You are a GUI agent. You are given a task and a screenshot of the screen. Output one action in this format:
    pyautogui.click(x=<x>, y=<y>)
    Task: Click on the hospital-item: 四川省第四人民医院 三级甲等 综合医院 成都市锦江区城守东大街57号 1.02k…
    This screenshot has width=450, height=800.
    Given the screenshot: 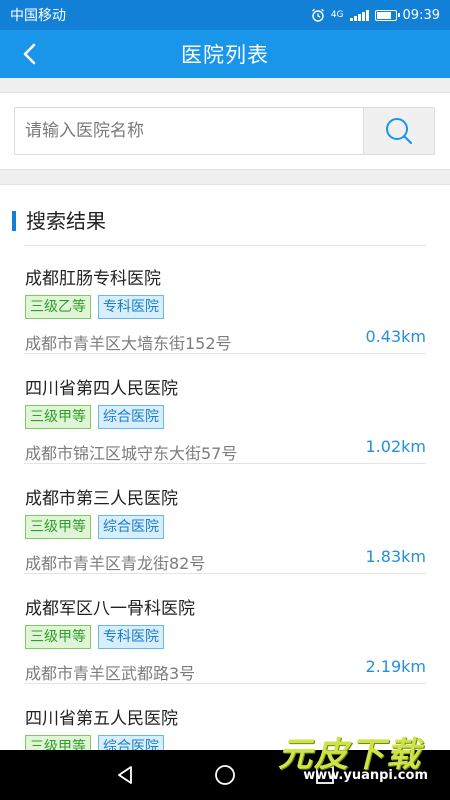 What is the action you would take?
    pyautogui.click(x=225, y=411)
    